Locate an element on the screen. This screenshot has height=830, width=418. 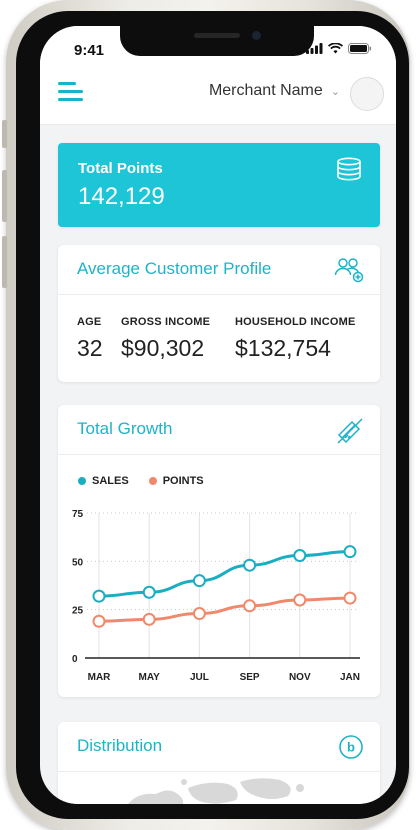
volume-down-button is located at coordinates (4, 262).